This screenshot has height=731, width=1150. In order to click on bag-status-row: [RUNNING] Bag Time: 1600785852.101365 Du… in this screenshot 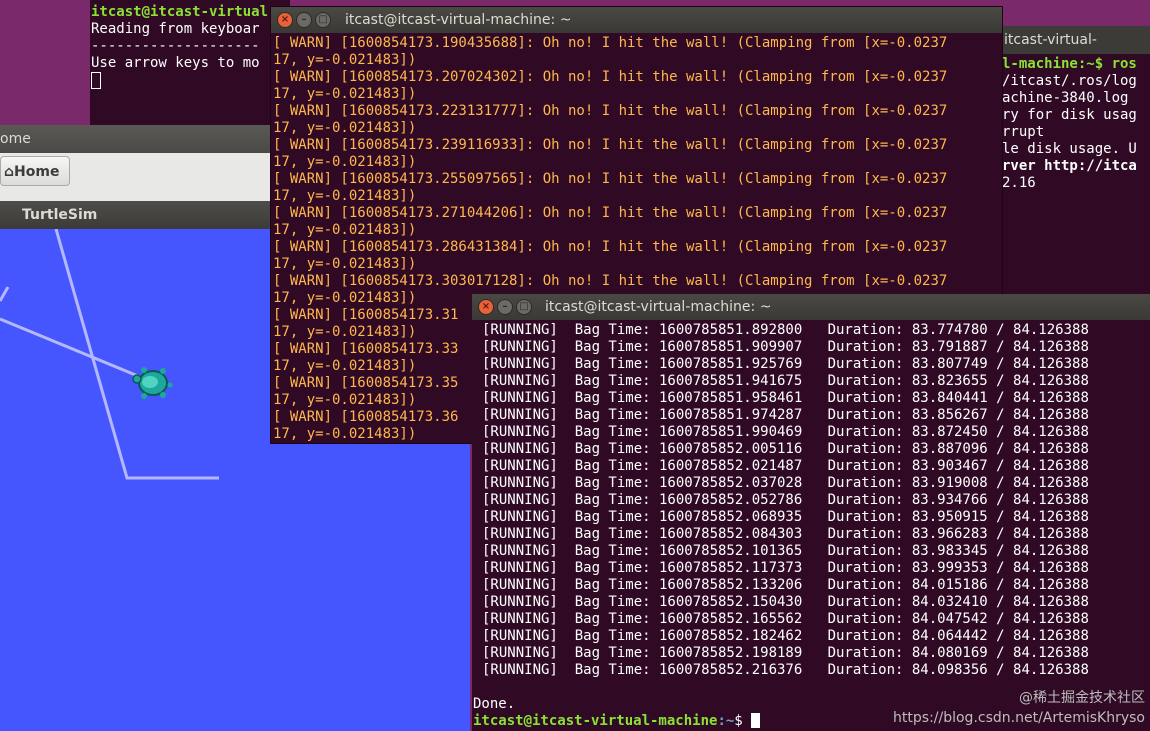, I will do `click(785, 551)`.